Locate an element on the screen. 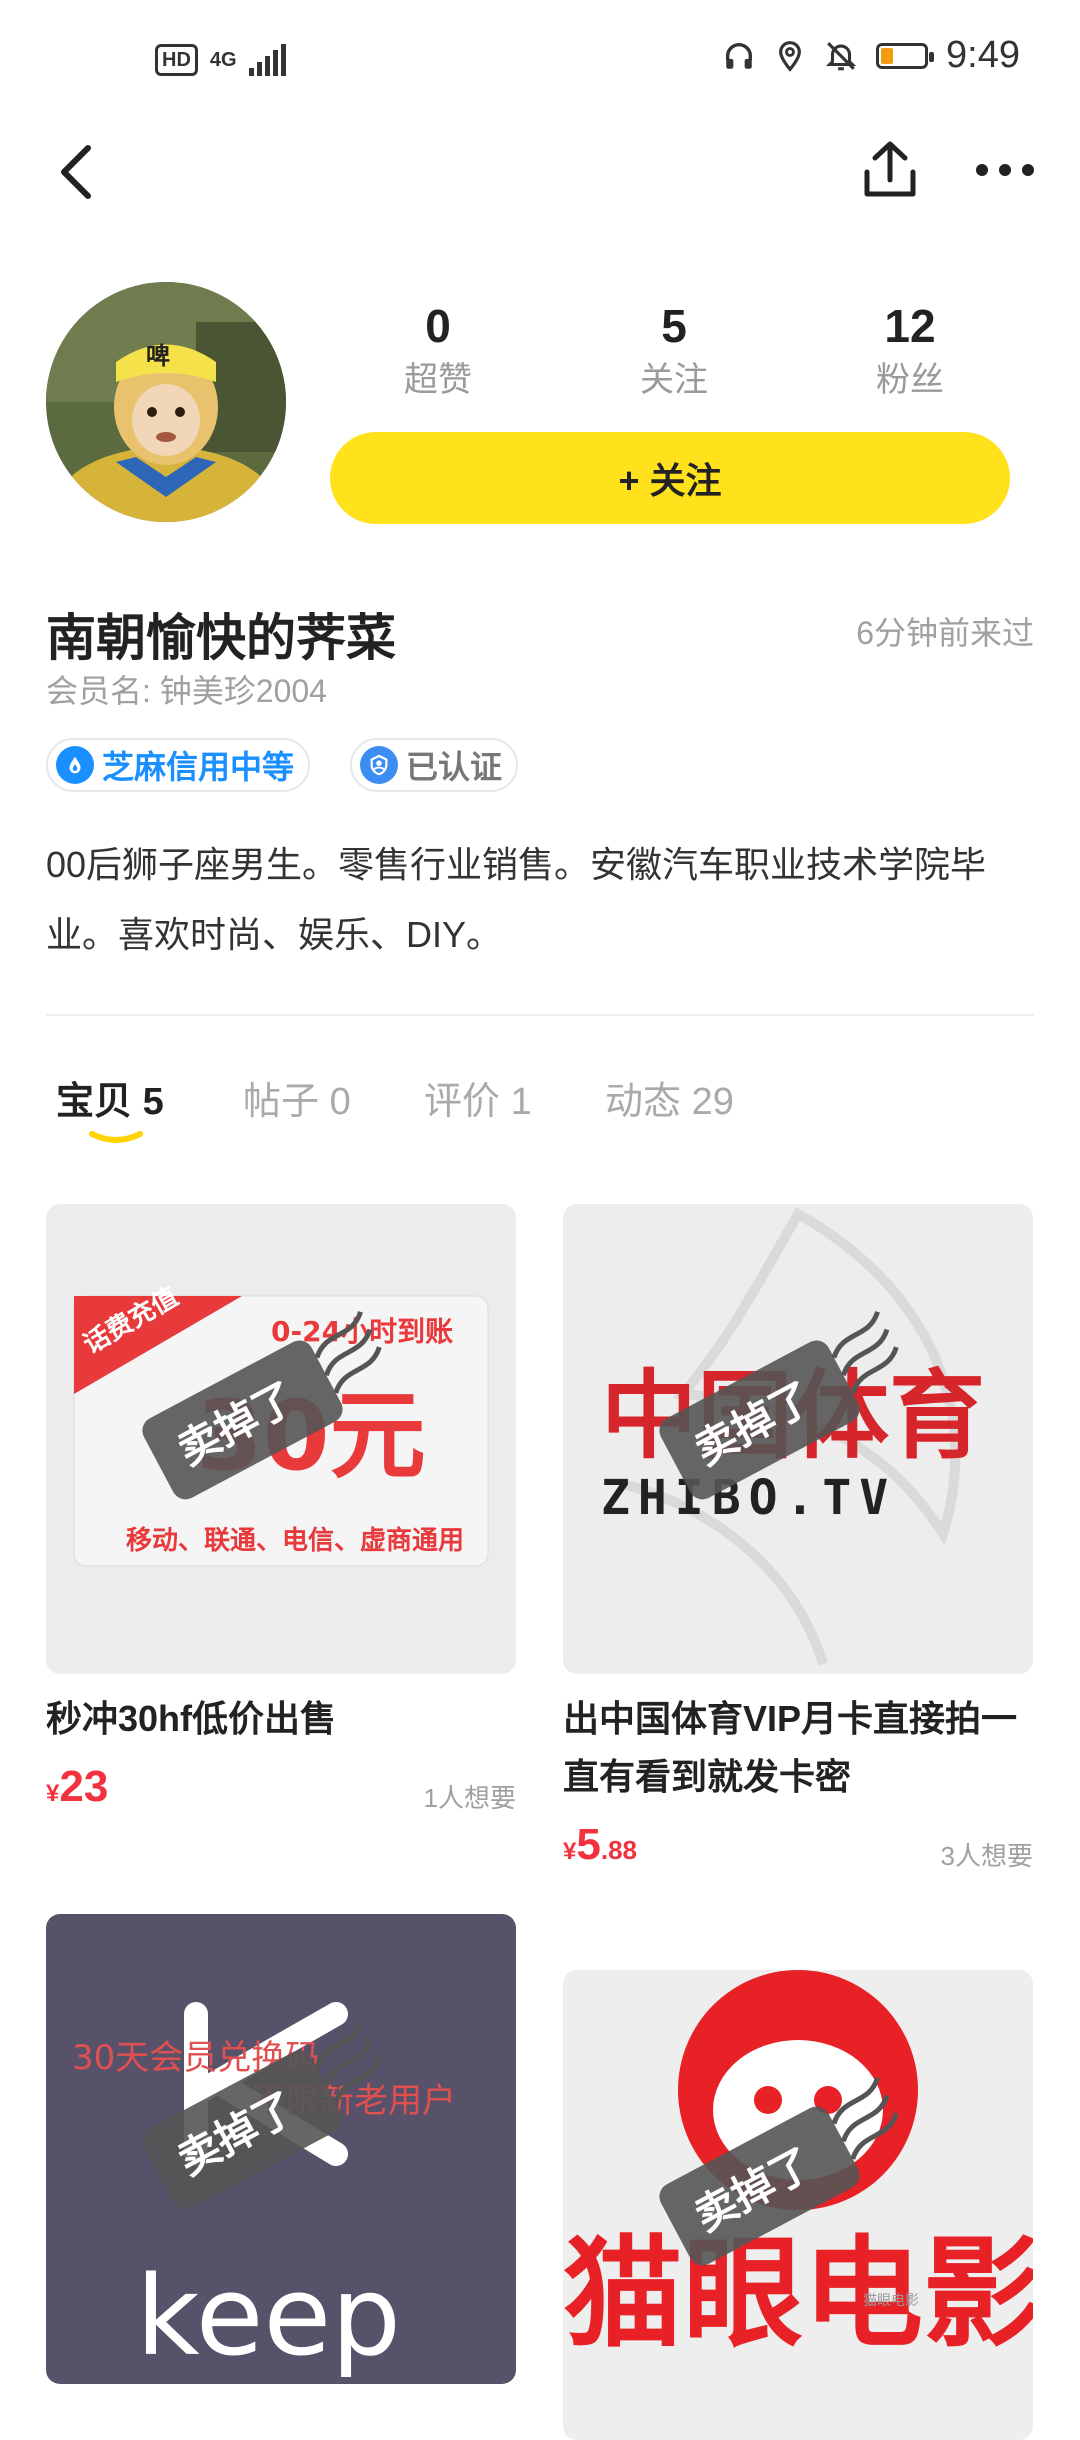 The width and height of the screenshot is (1080, 2440). back-arrow-icon is located at coordinates (75, 170).